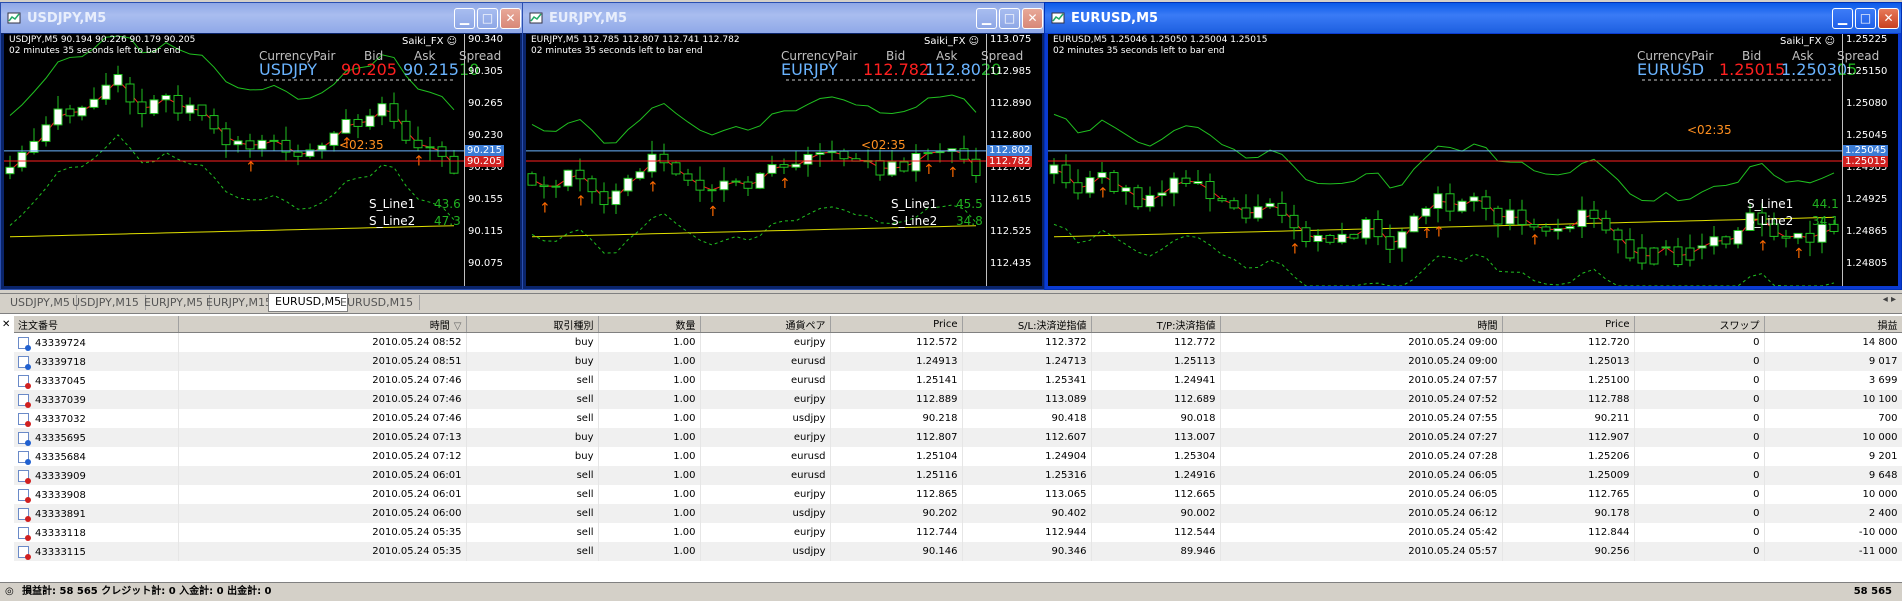 The height and width of the screenshot is (601, 1902). Describe the element at coordinates (1568, 513) in the screenshot. I see `table-cell: 90.178` at that location.